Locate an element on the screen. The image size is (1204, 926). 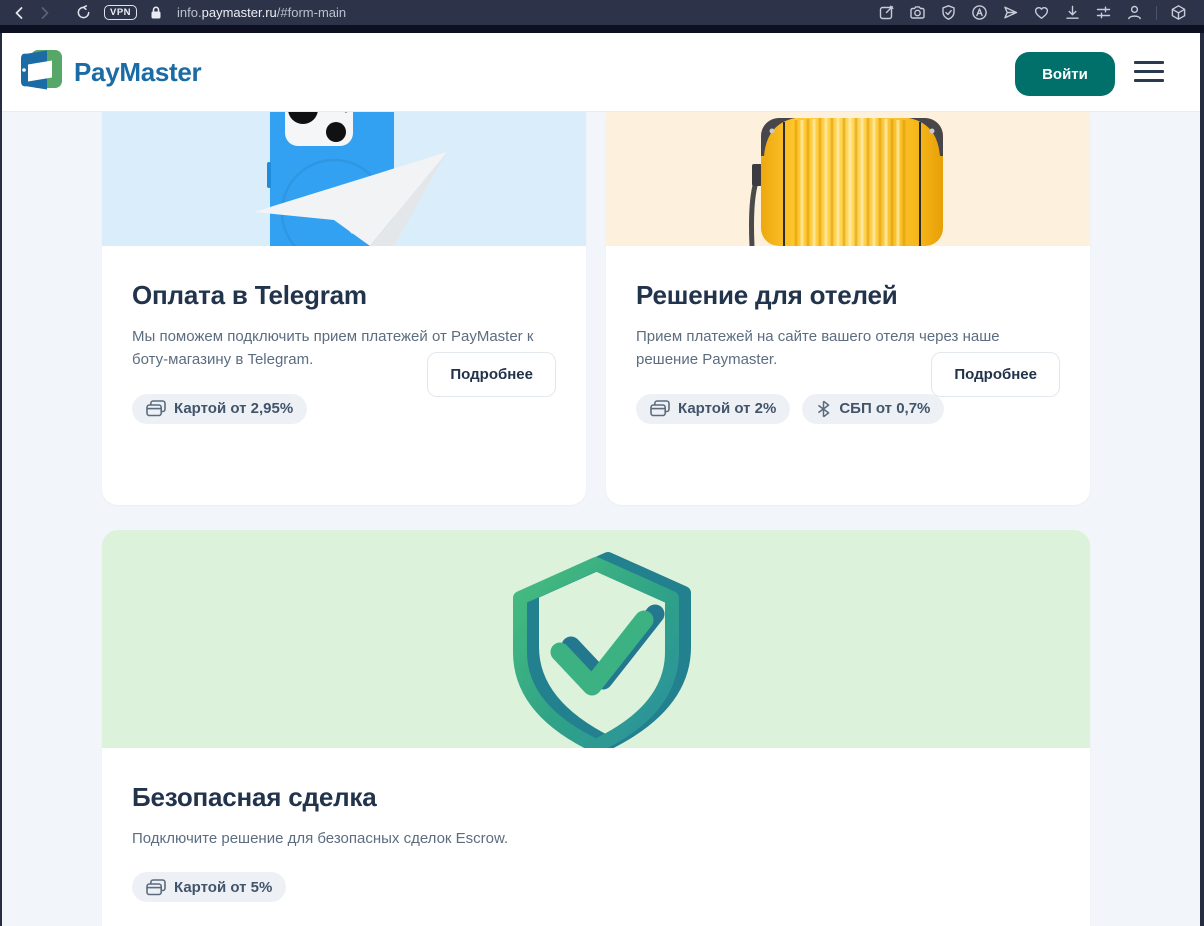
profile-person-icon is located at coordinates (1134, 12).